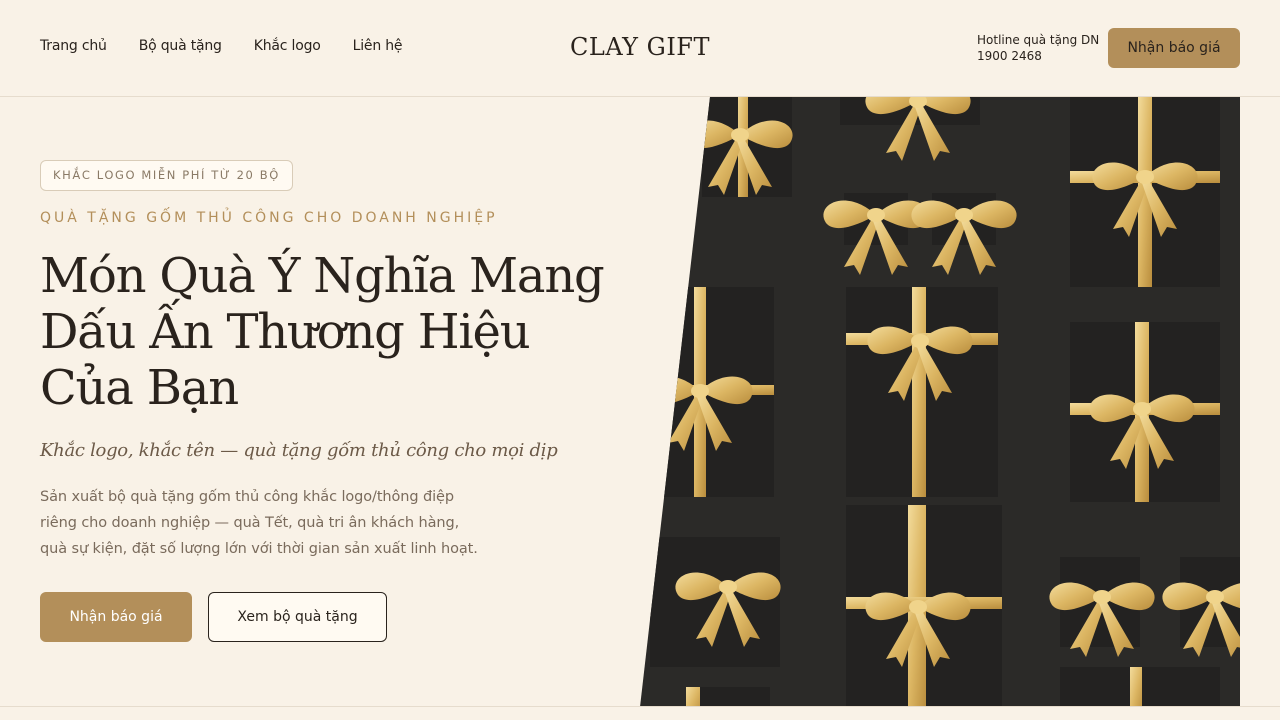 The height and width of the screenshot is (720, 1280). Describe the element at coordinates (1038, 40) in the screenshot. I see `hotline-label: Hotline quà tặng DN` at that location.